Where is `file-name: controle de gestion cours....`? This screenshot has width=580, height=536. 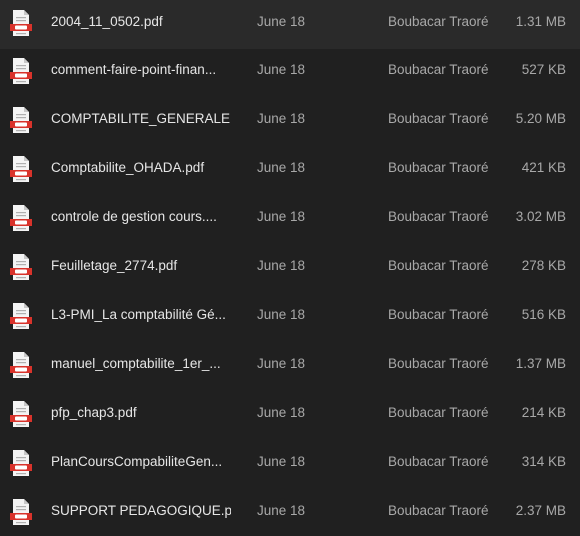 file-name: controle de gestion cours.... is located at coordinates (141, 216).